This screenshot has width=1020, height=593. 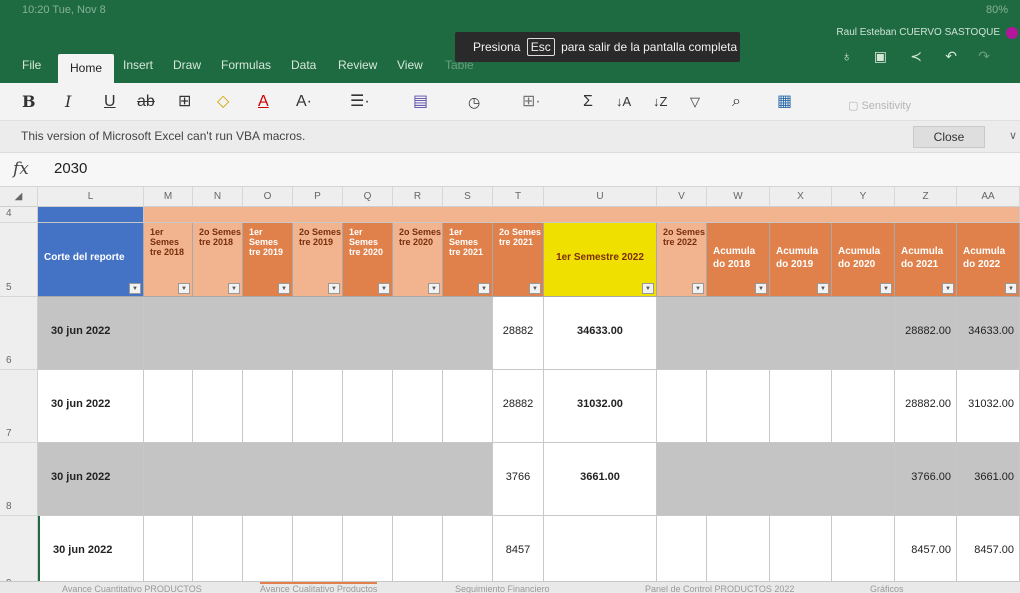 What do you see at coordinates (879, 106) in the screenshot?
I see `sensitivity-button: ▢ Sensitivity` at bounding box center [879, 106].